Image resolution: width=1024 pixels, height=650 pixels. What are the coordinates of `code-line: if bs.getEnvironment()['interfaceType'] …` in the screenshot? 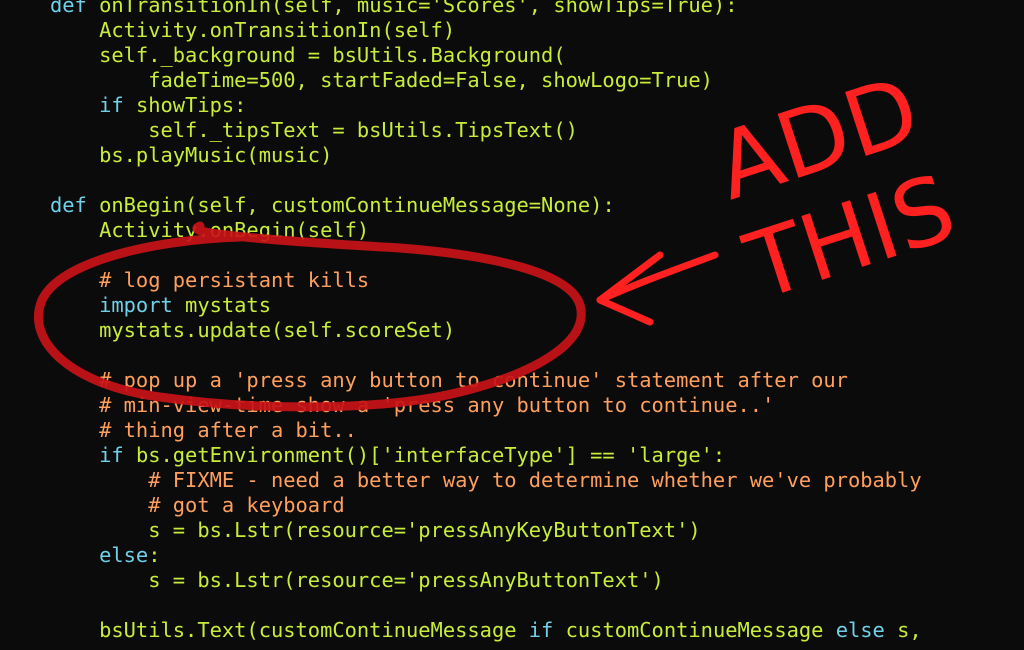 It's located at (387, 455).